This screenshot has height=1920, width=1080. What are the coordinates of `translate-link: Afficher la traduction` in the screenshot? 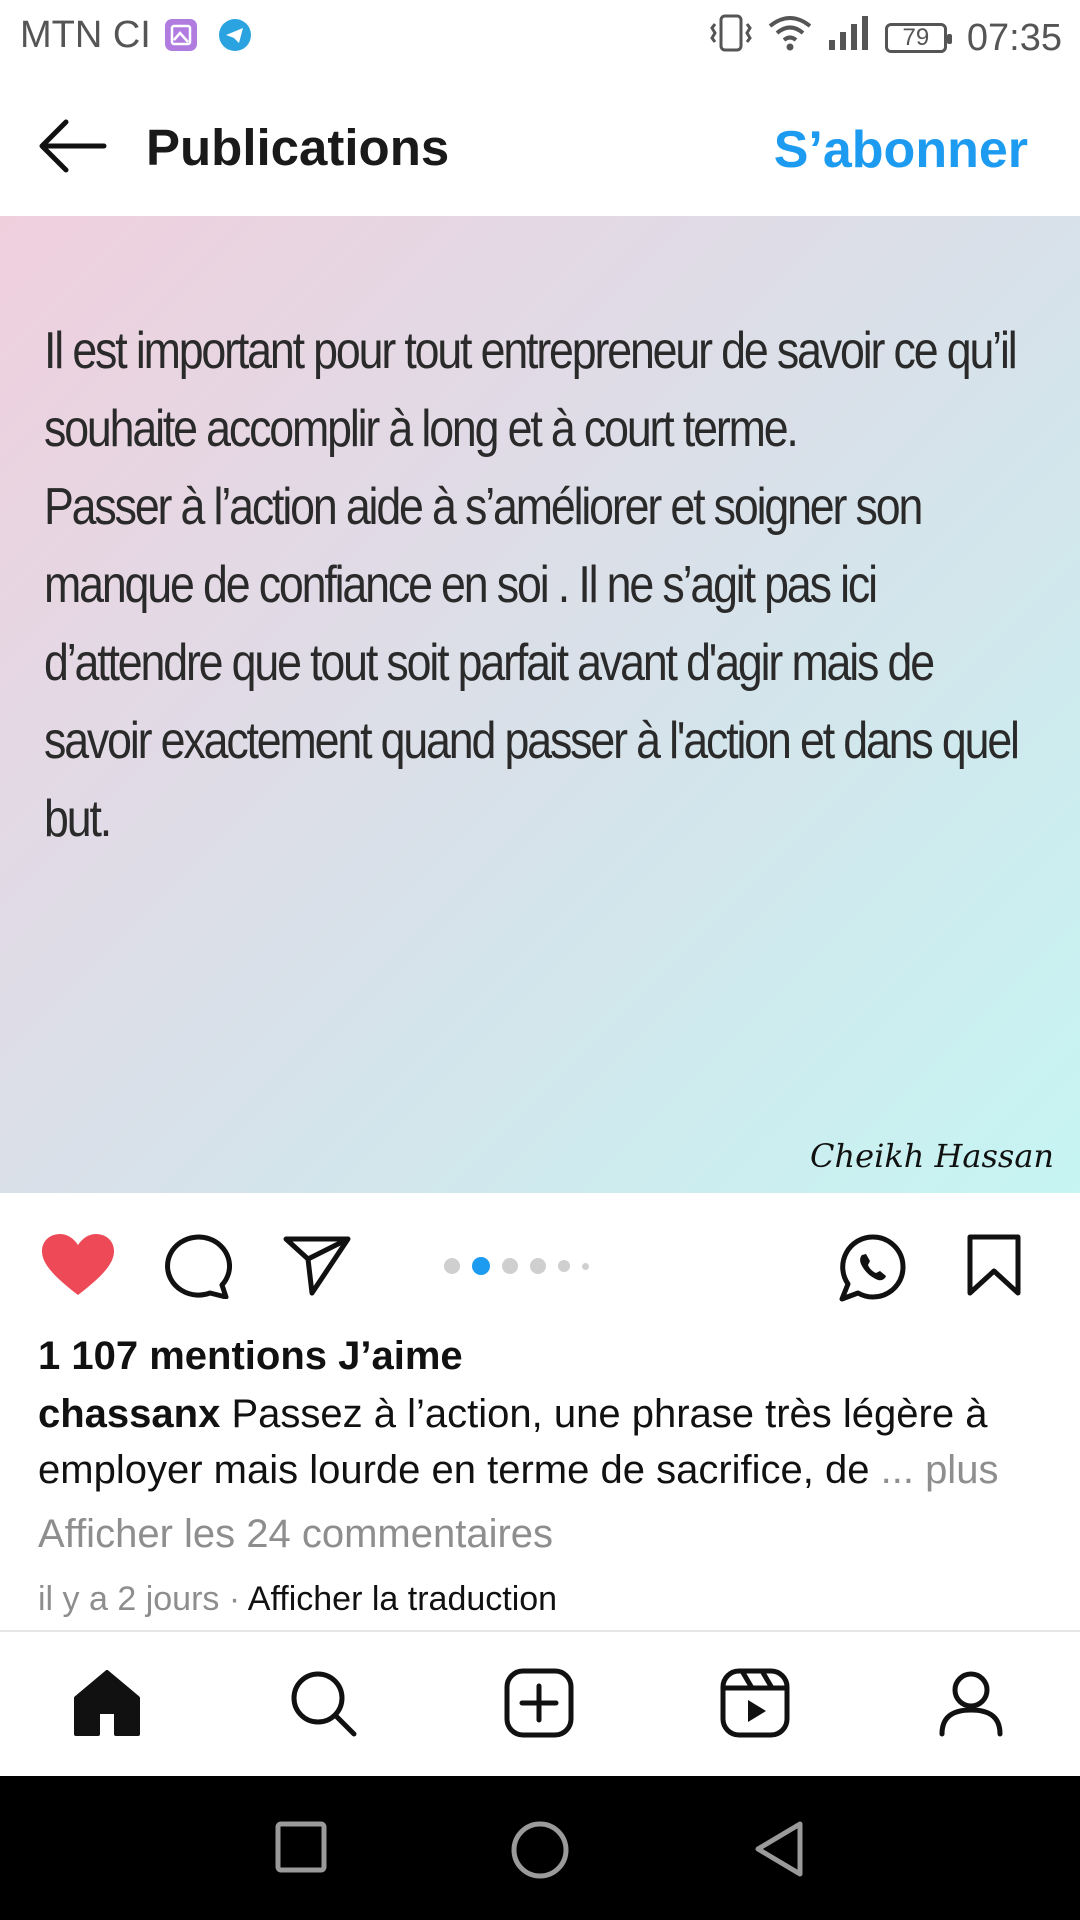 It's located at (402, 1599).